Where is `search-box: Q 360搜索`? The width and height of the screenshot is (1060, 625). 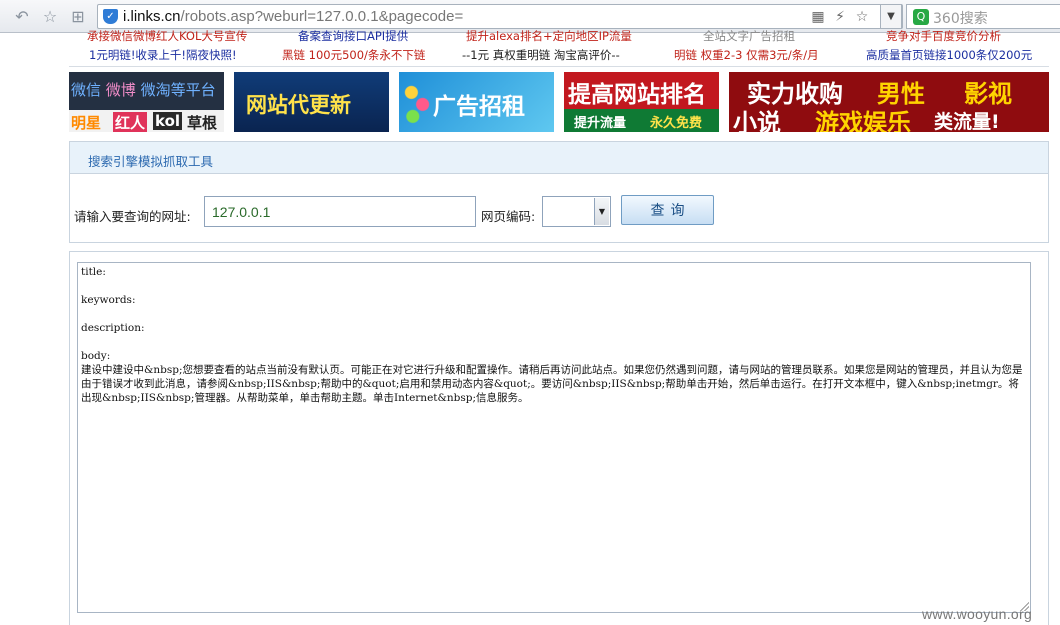
search-box: Q 360搜索 is located at coordinates (983, 16).